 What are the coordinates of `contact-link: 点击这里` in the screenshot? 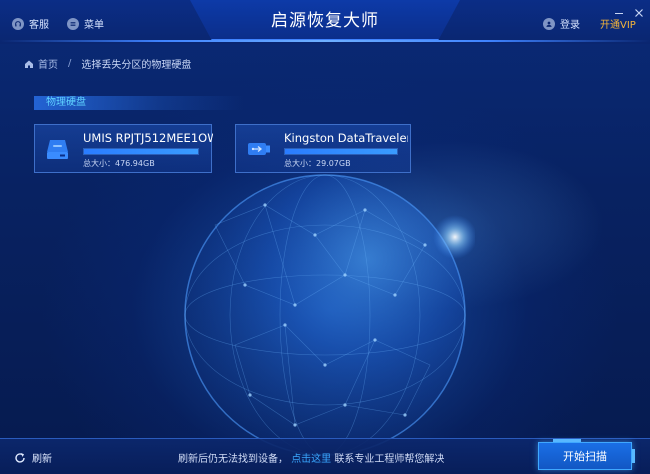 It's located at (311, 459).